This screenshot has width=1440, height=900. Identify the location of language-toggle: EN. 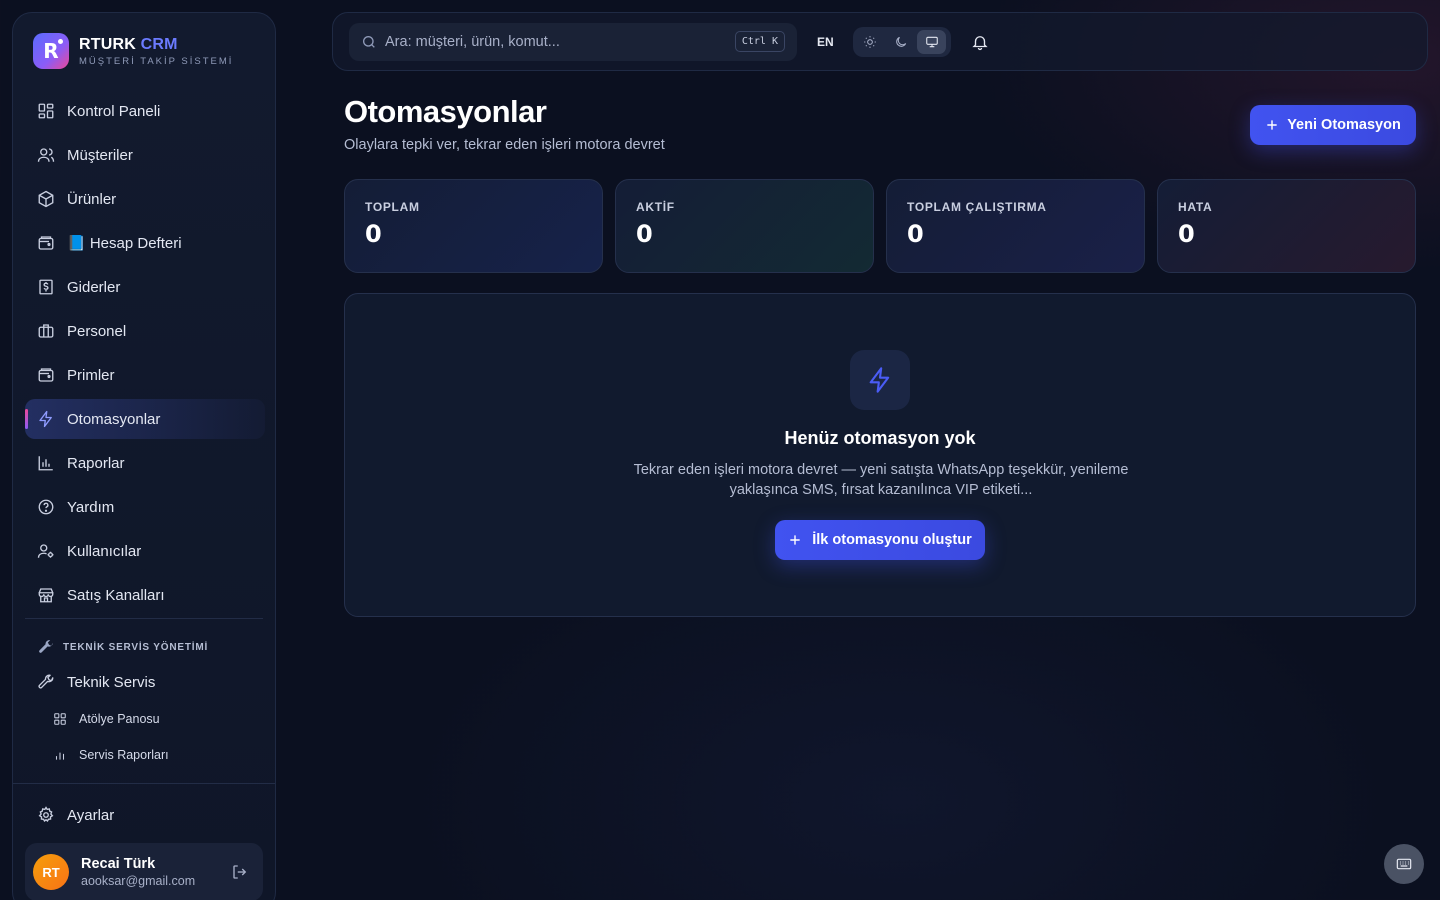
(825, 42).